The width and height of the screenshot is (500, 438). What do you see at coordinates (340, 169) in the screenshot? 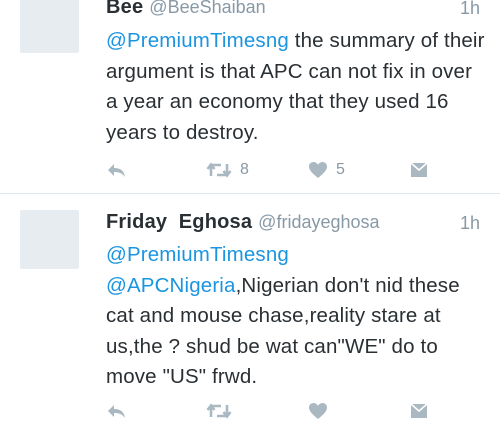
I see `like-count: 5` at bounding box center [340, 169].